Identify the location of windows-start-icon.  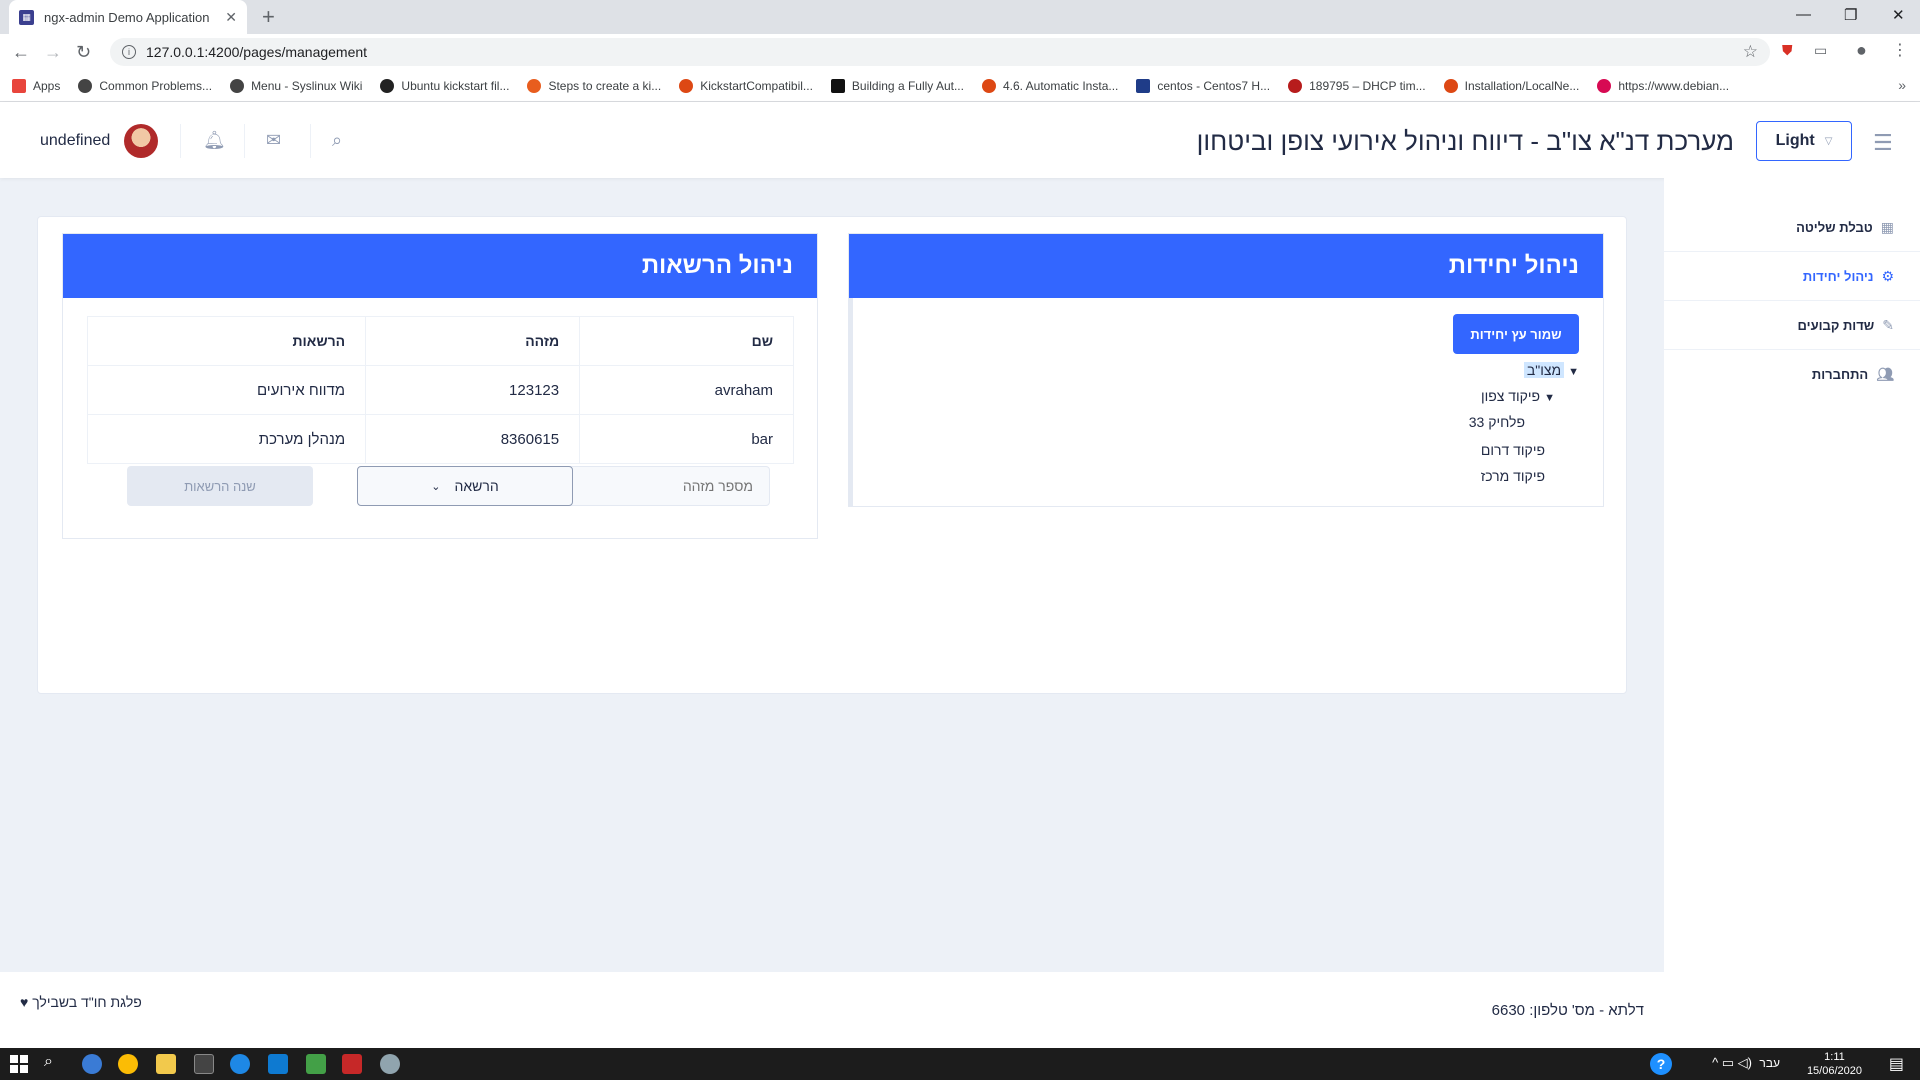
(19, 1064).